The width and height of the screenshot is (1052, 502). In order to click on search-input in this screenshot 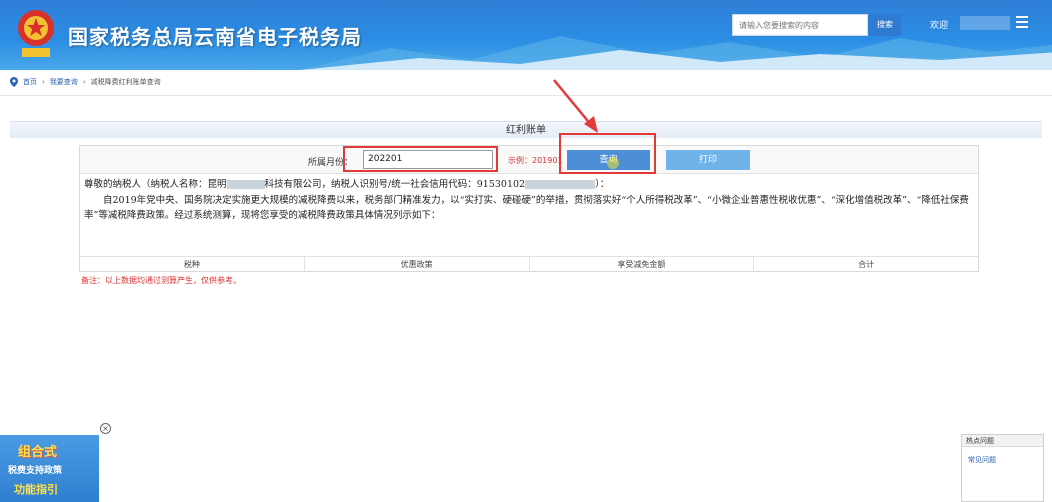, I will do `click(800, 25)`.